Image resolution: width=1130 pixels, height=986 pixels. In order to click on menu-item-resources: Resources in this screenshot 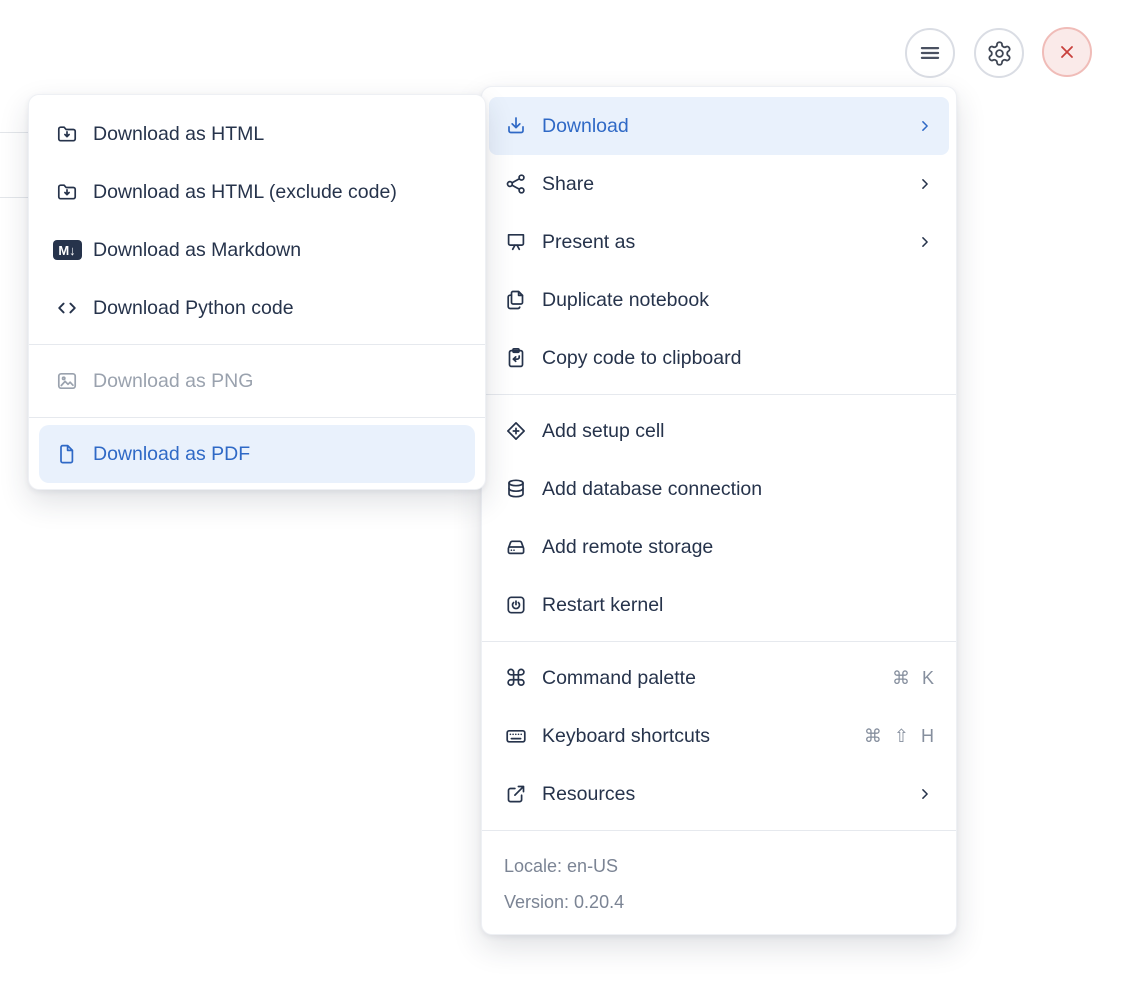, I will do `click(719, 794)`.